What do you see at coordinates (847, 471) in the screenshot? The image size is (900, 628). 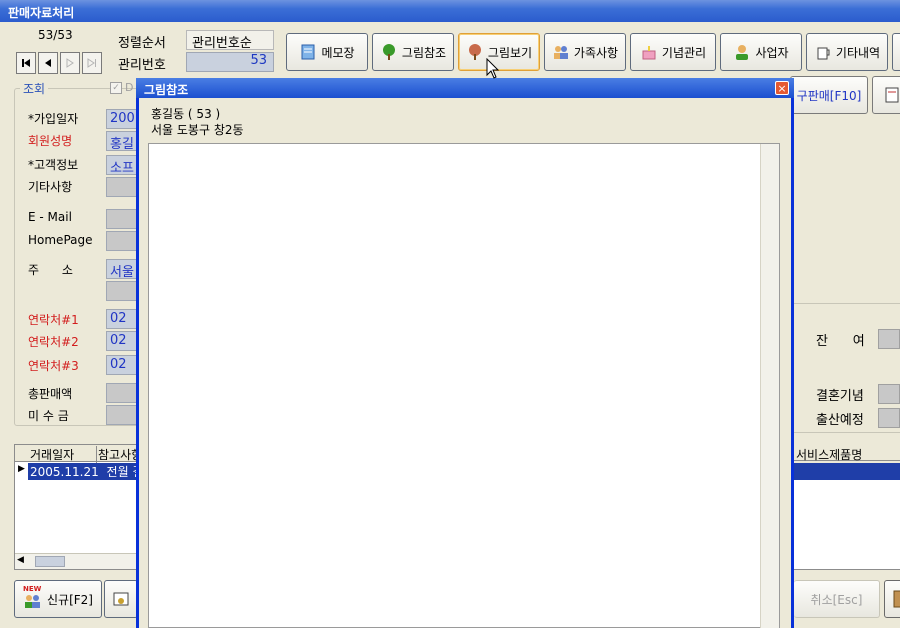 I see `right-selected-row` at bounding box center [847, 471].